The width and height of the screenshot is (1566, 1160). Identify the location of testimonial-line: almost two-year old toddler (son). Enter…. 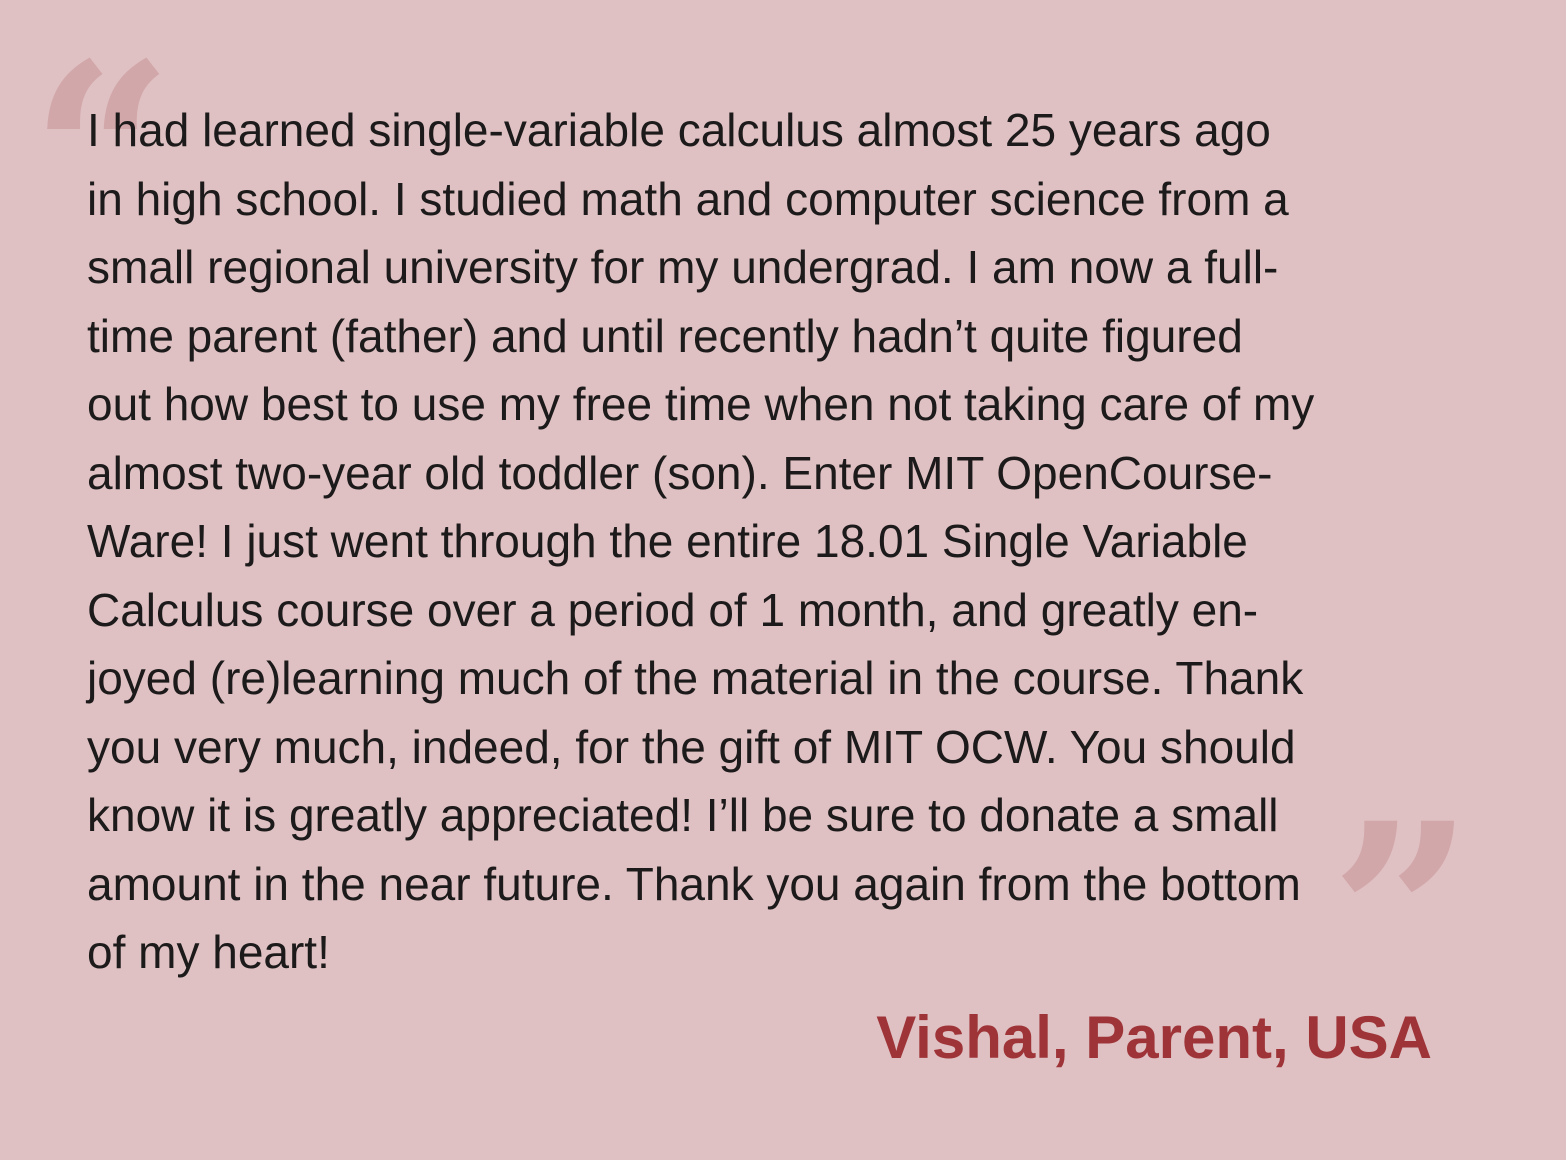
(680, 472).